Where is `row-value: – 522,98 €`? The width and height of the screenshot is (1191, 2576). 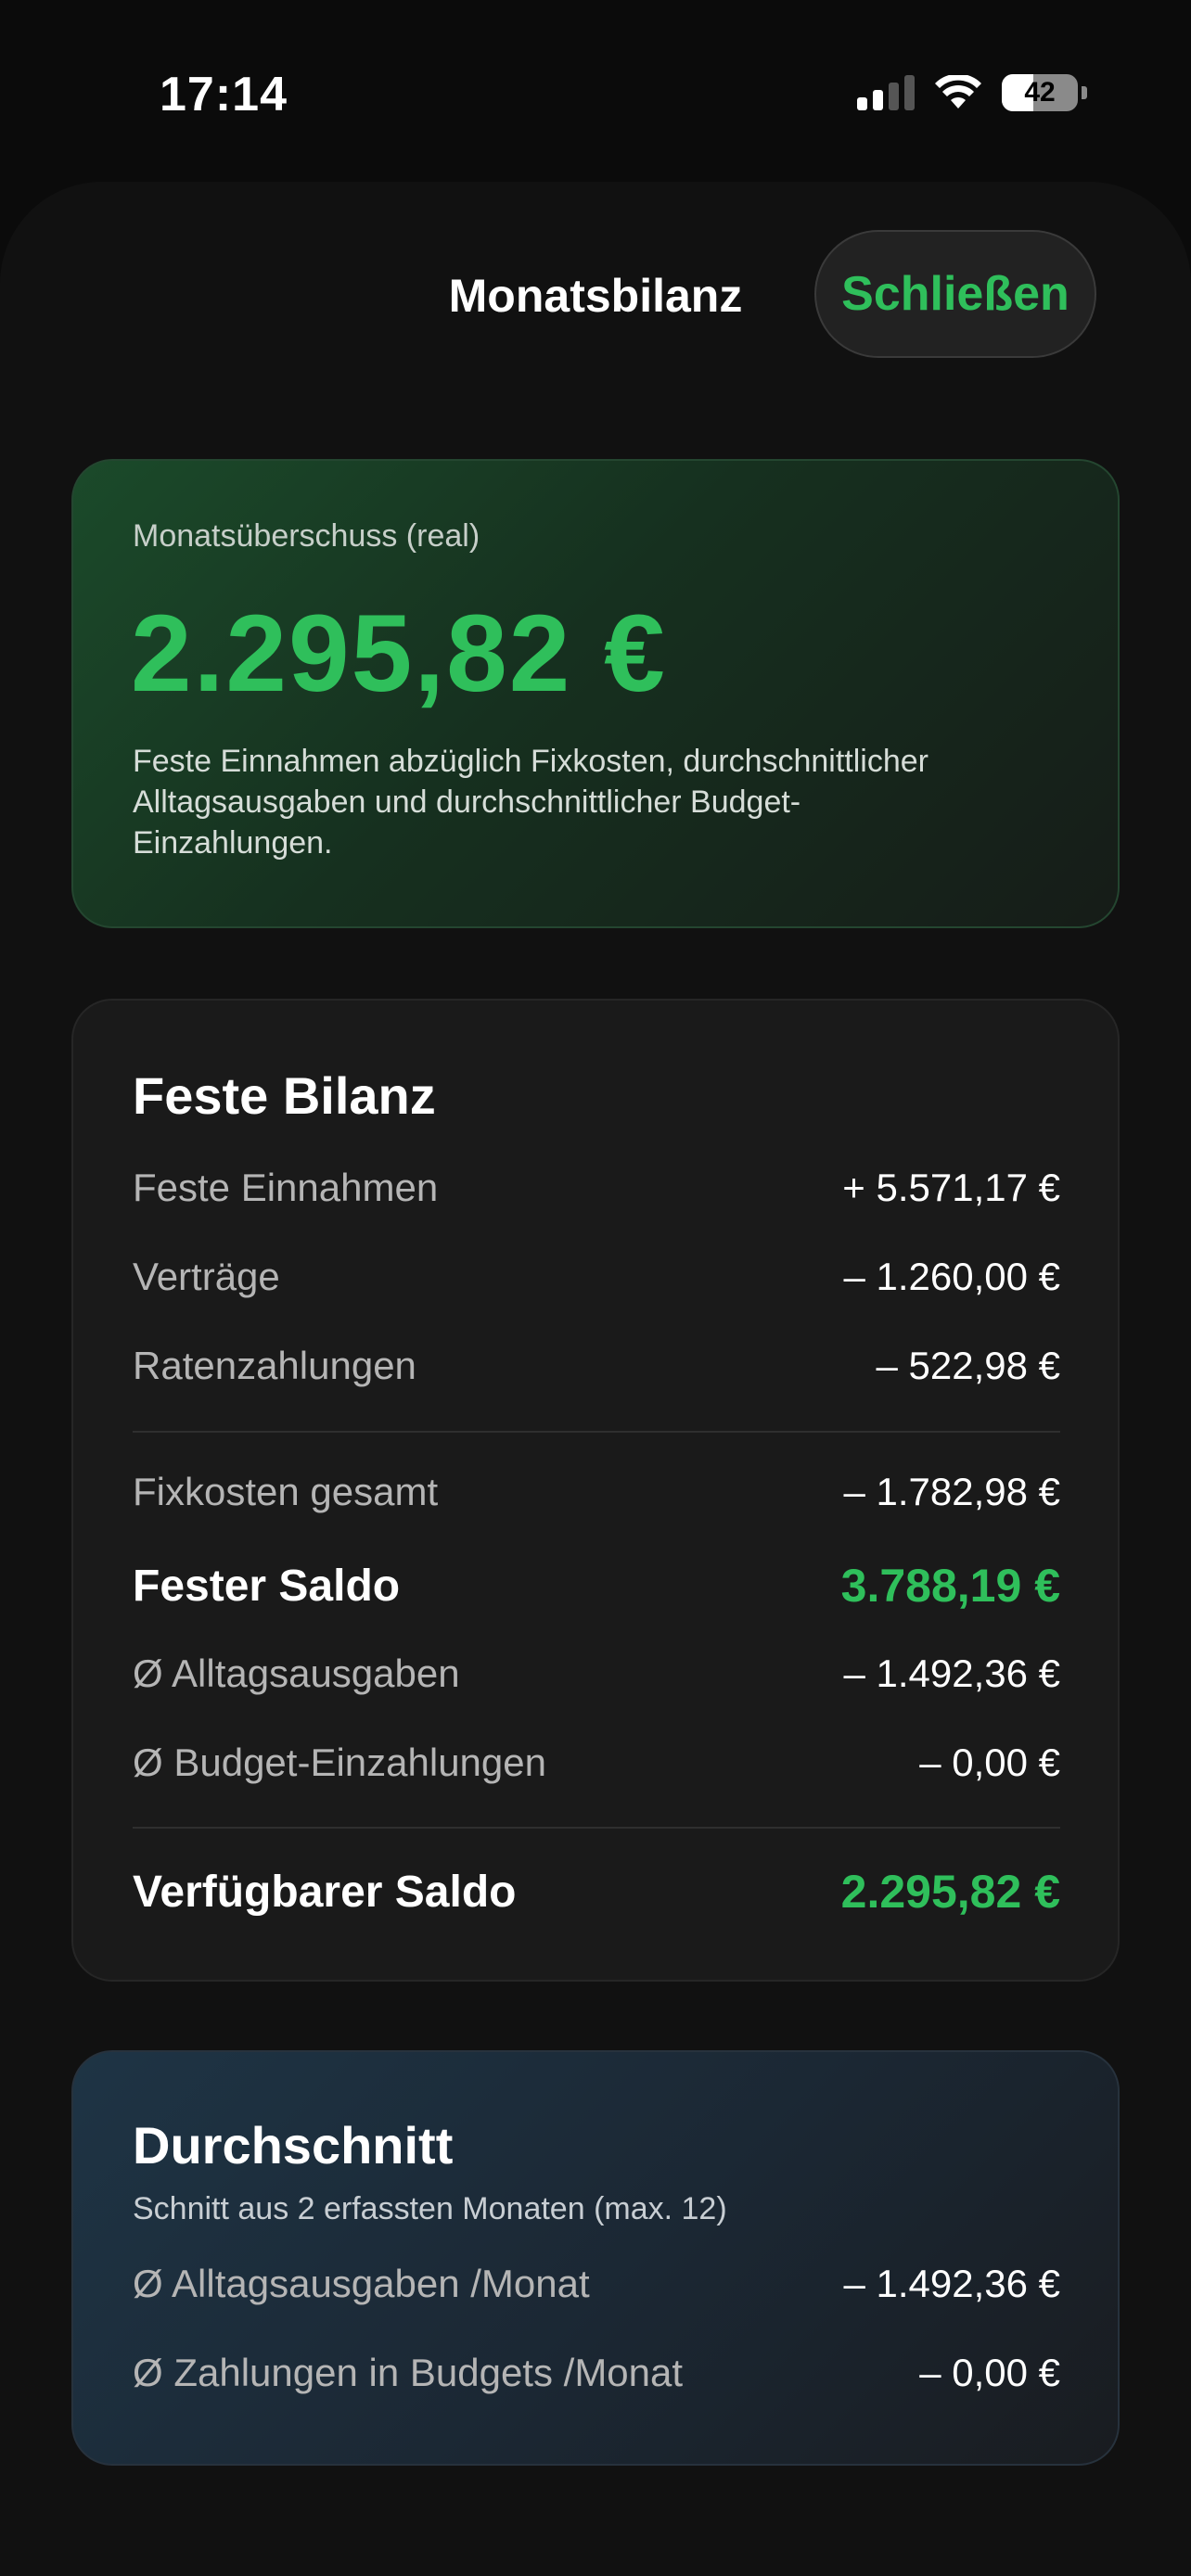
row-value: – 522,98 € is located at coordinates (968, 1365).